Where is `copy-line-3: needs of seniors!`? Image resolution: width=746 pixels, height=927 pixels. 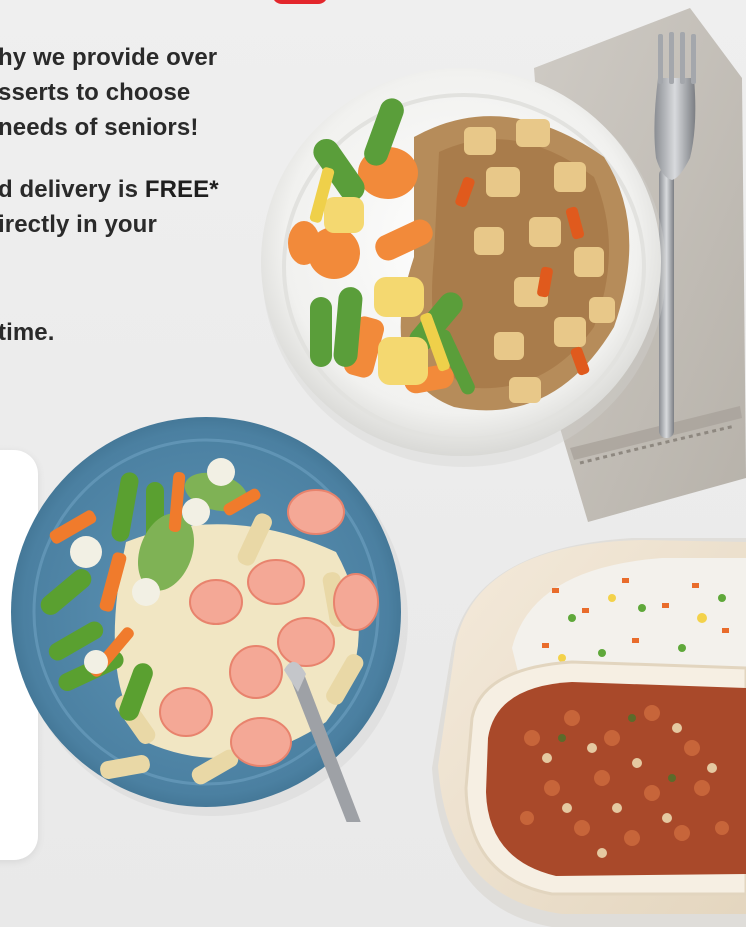 copy-line-3: needs of seniors! is located at coordinates (99, 127).